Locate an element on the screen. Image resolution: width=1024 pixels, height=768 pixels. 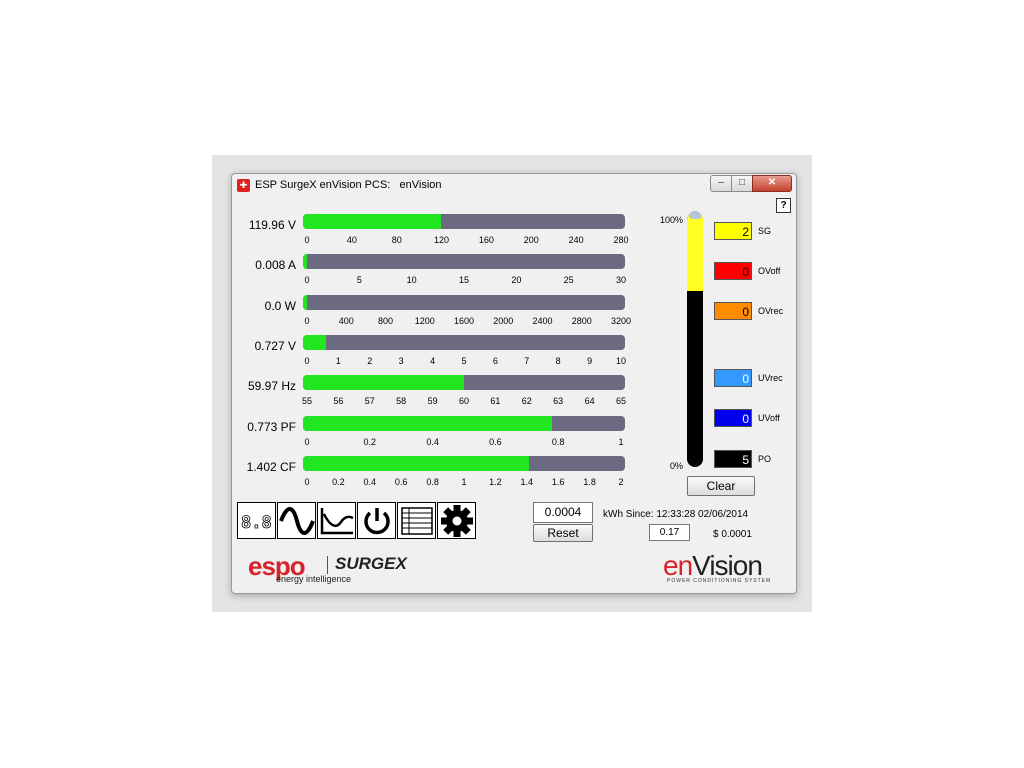
counter-uvrec-label: UVrec is located at coordinates (770, 378).